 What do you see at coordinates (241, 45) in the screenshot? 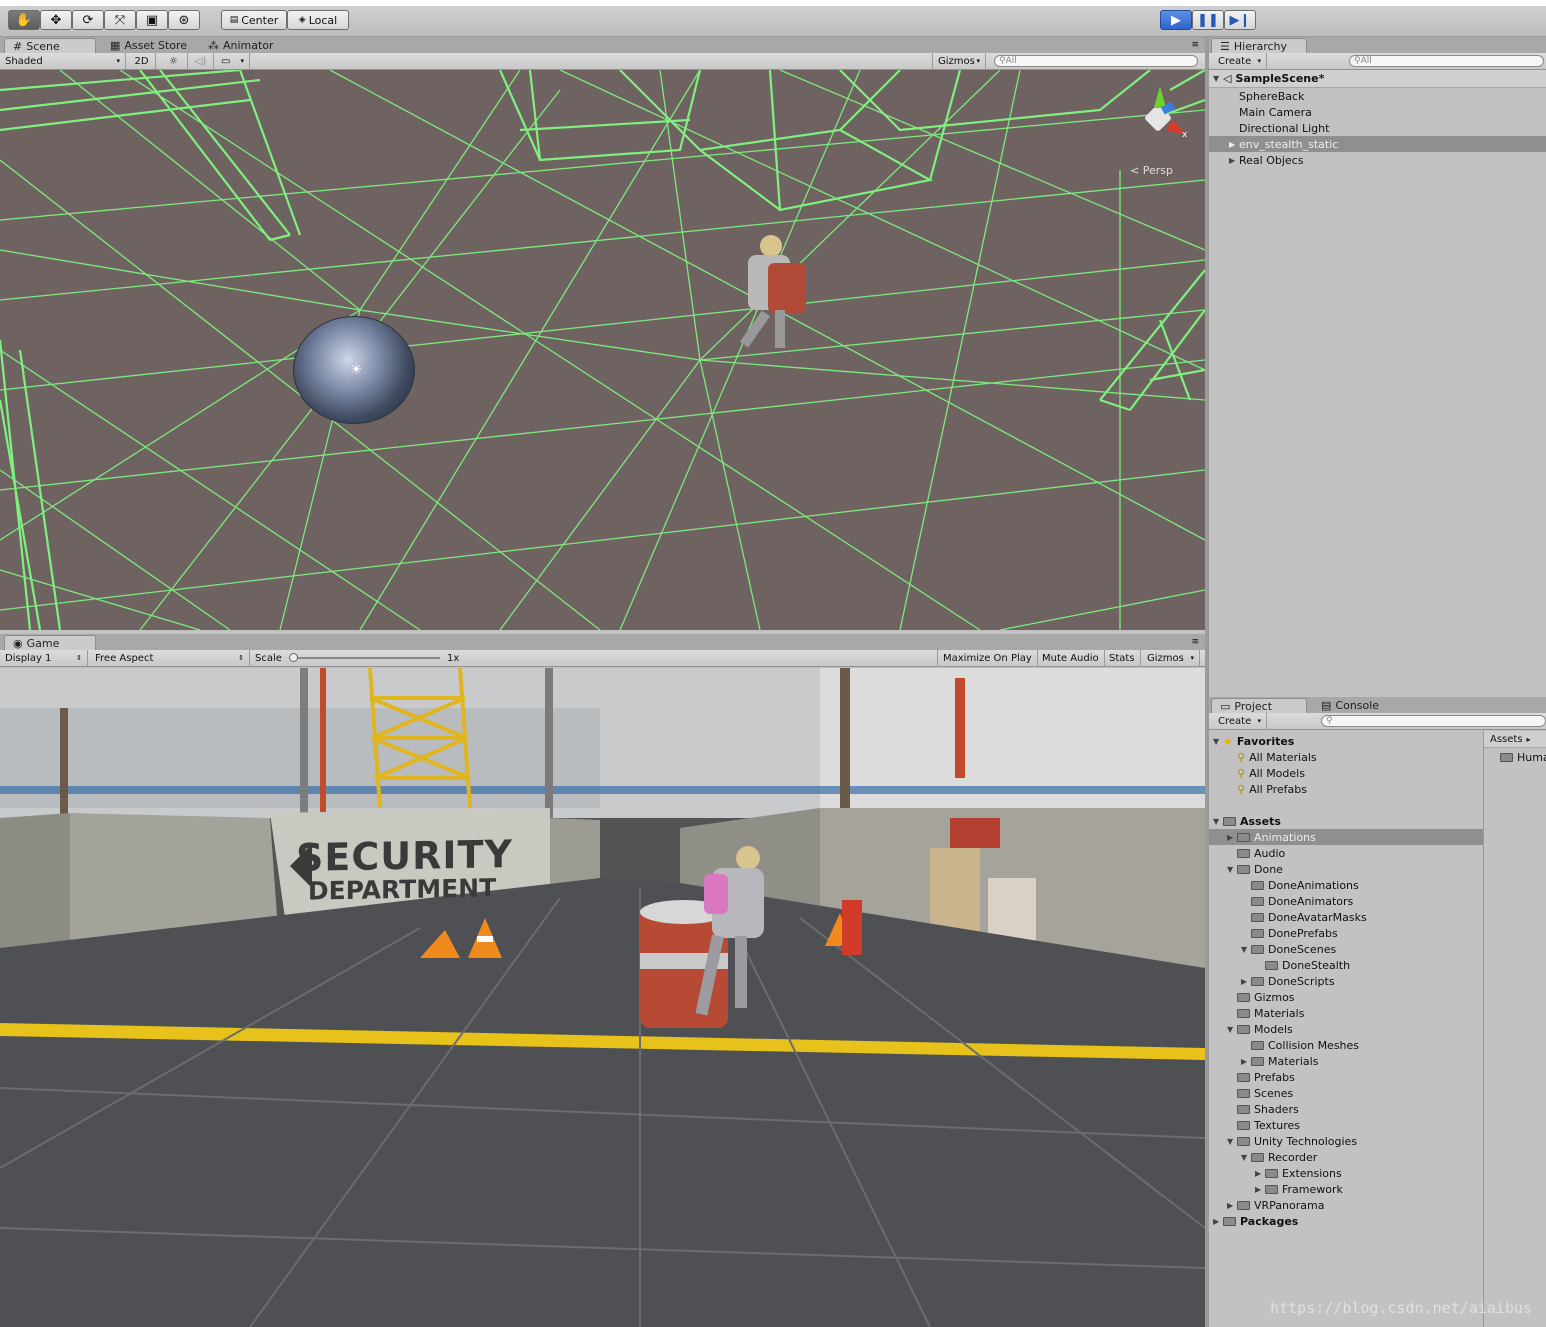
I see `tab-animator: ⁂ Animator` at bounding box center [241, 45].